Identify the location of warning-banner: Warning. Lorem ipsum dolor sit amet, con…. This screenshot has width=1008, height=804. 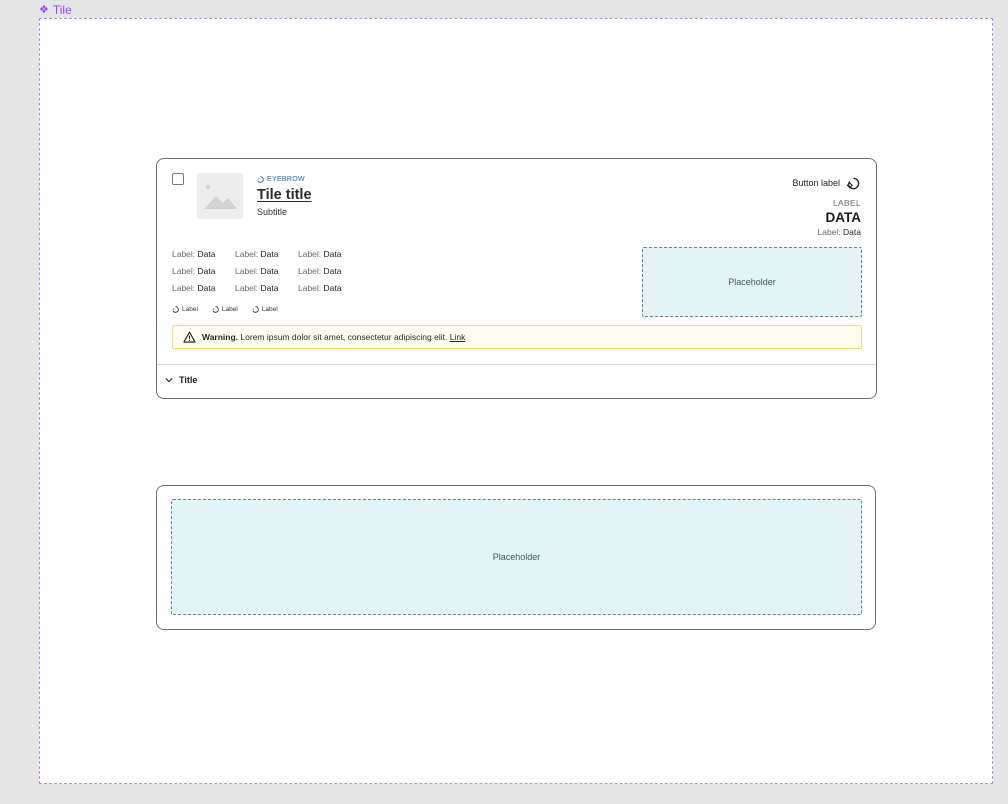
(517, 337).